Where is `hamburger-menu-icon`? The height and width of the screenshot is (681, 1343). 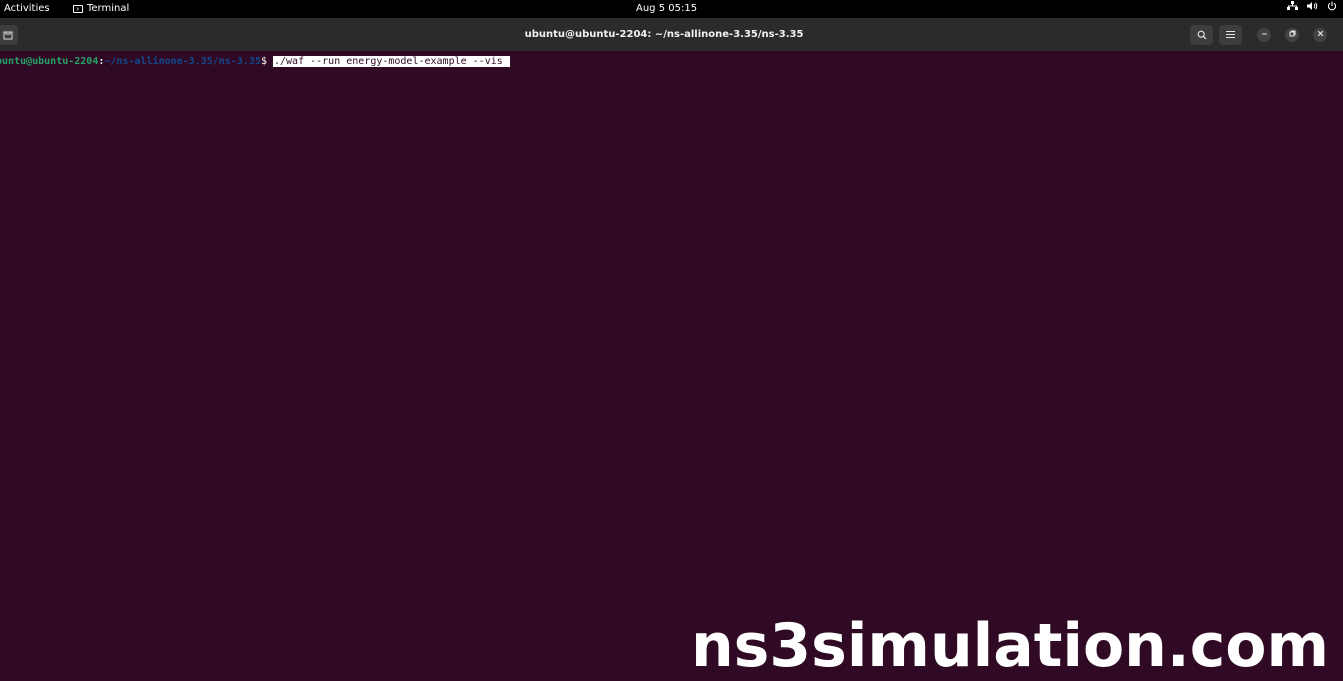 hamburger-menu-icon is located at coordinates (1230, 34).